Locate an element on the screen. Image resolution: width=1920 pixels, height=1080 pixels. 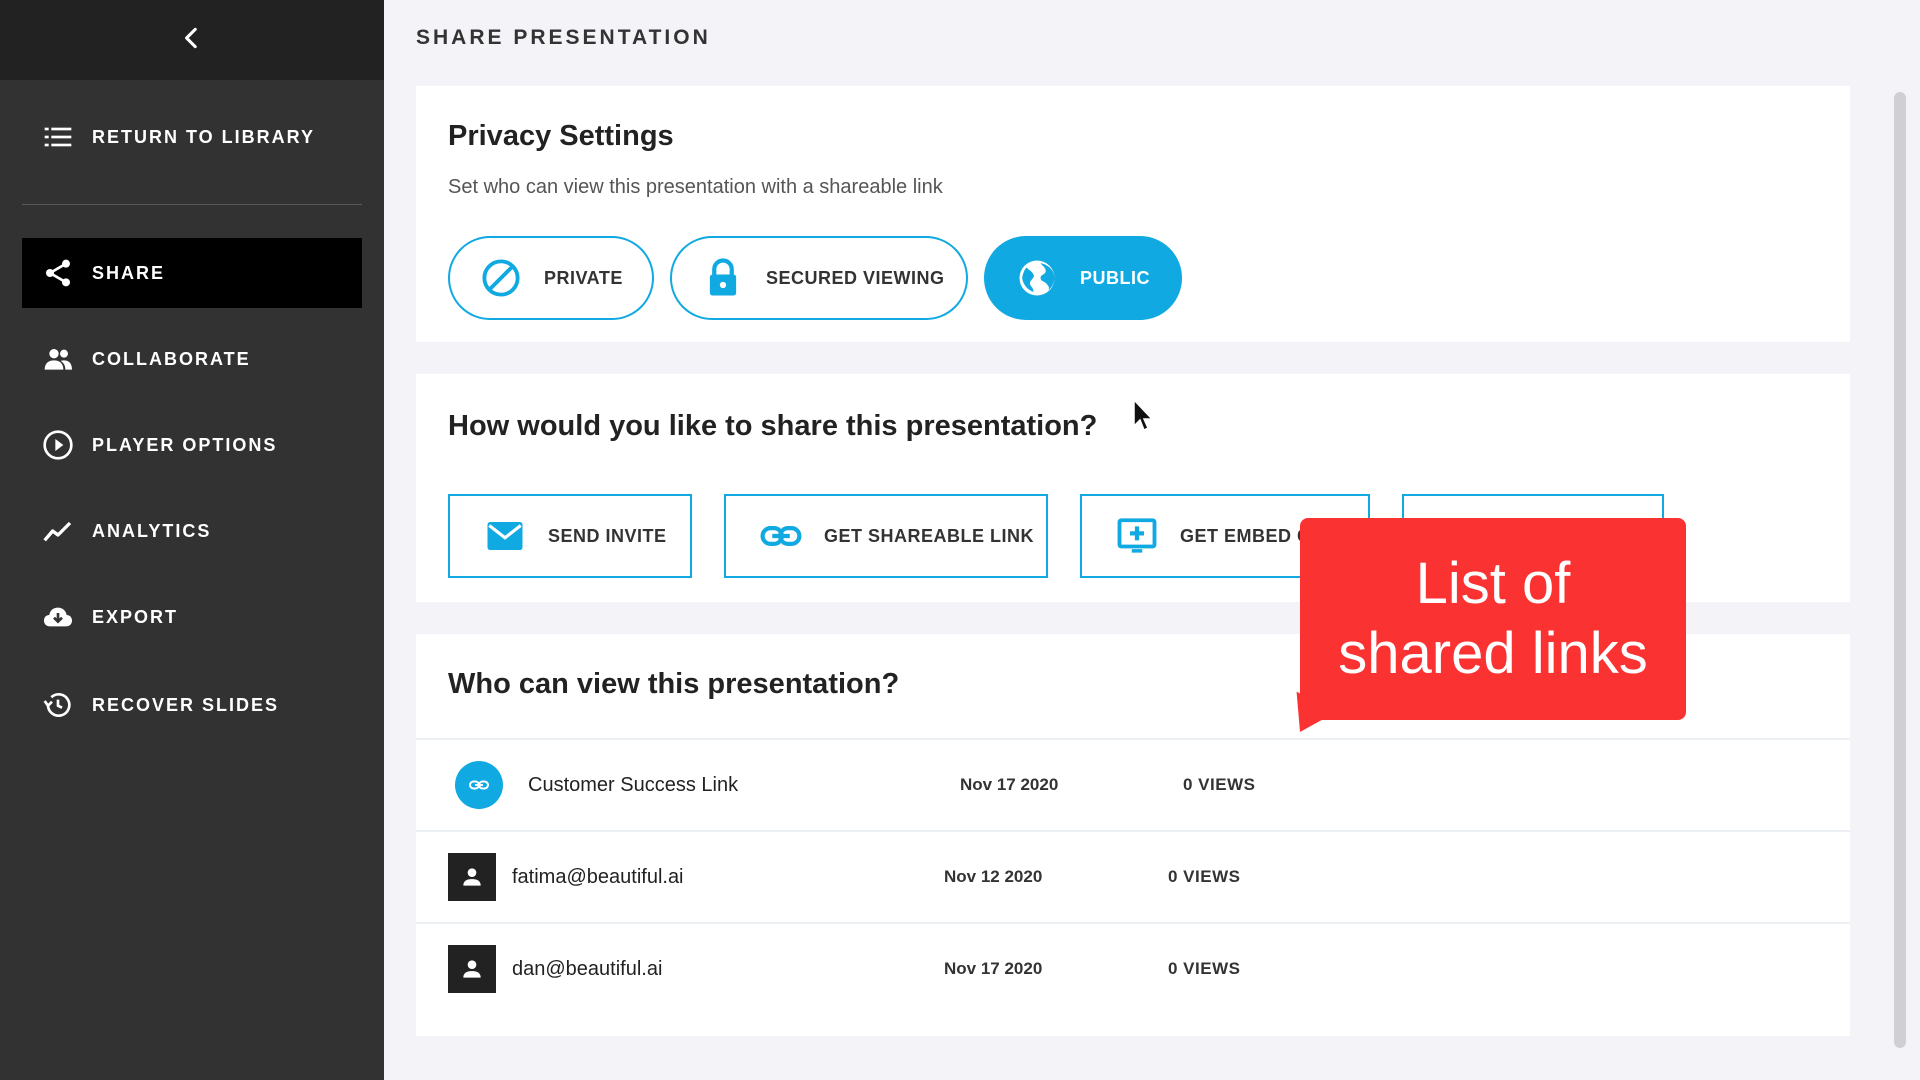
viewer-name: dan@beautiful.ai is located at coordinates (587, 968).